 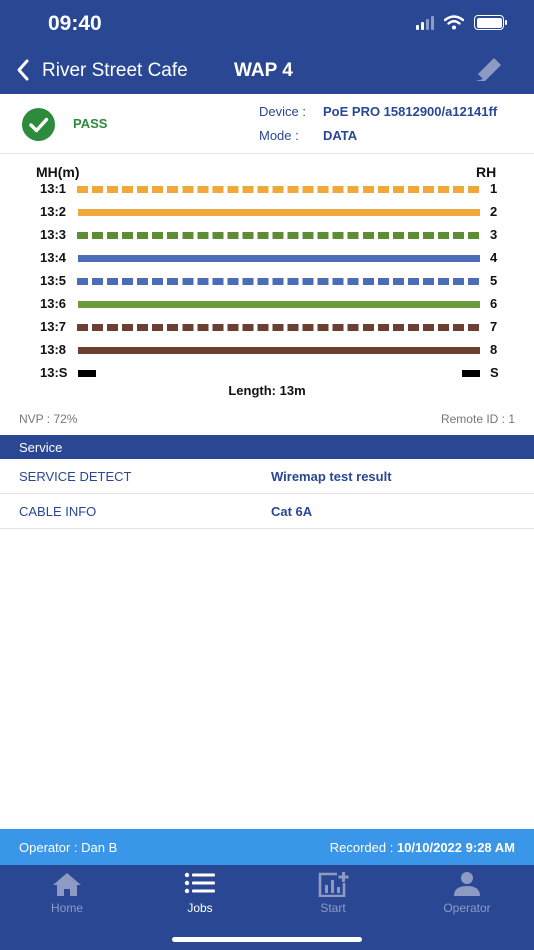 What do you see at coordinates (67, 884) in the screenshot?
I see `home-icon` at bounding box center [67, 884].